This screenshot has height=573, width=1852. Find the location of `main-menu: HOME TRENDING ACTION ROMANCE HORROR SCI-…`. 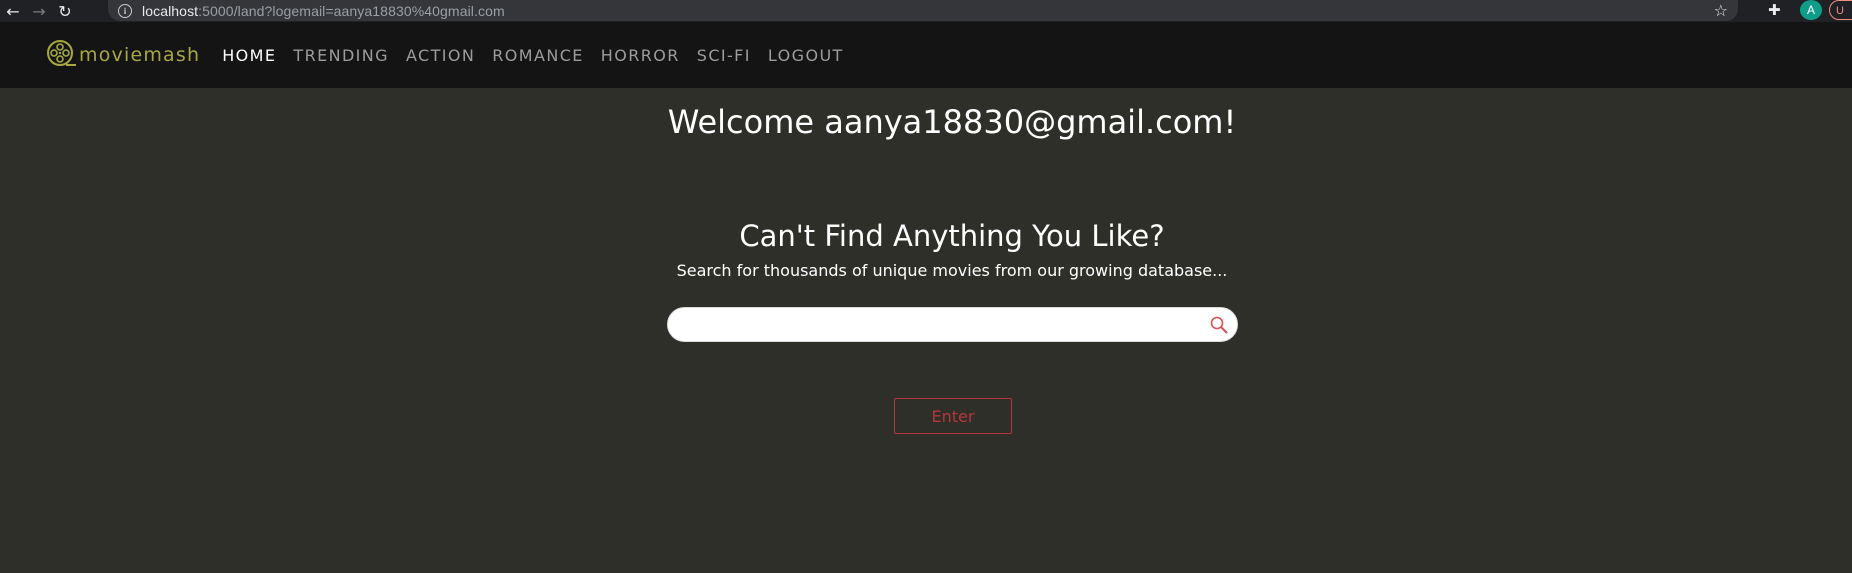

main-menu: HOME TRENDING ACTION ROMANCE HORROR SCI-… is located at coordinates (541, 55).